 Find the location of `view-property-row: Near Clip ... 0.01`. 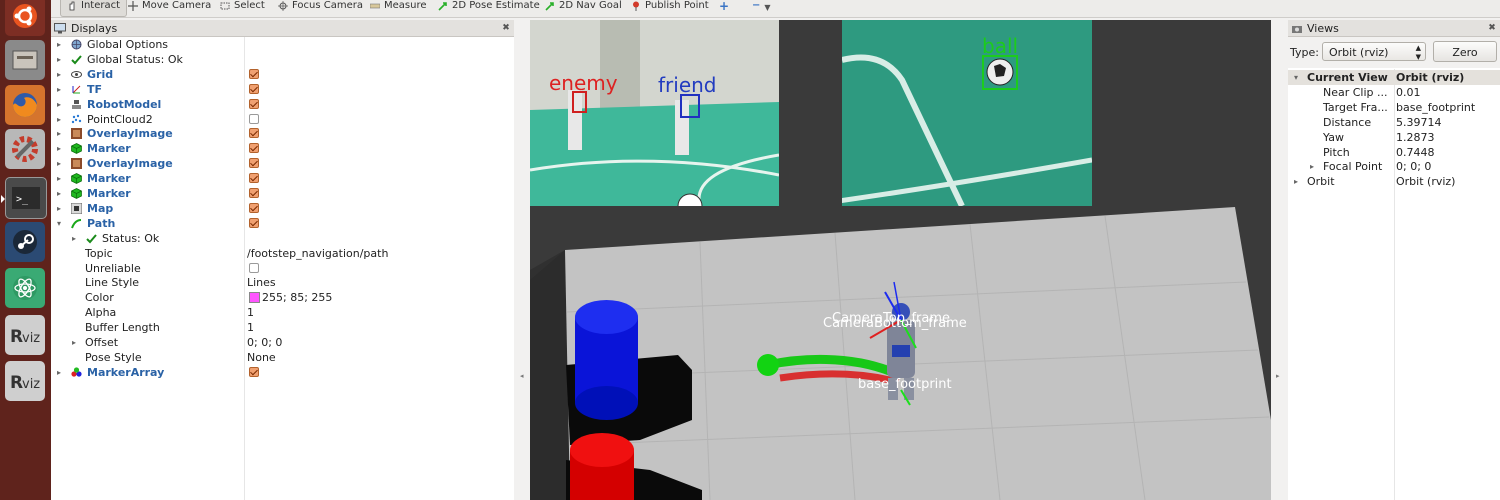

view-property-row: Near Clip ... 0.01 is located at coordinates (1394, 92).